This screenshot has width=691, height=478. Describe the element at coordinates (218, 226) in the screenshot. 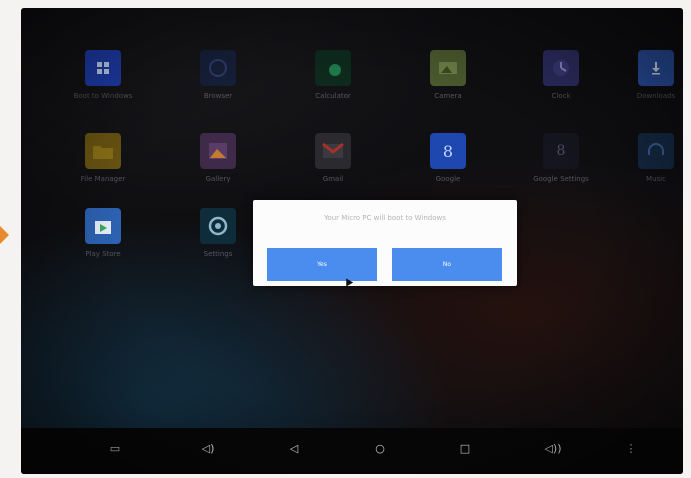

I see `gear-icon` at that location.